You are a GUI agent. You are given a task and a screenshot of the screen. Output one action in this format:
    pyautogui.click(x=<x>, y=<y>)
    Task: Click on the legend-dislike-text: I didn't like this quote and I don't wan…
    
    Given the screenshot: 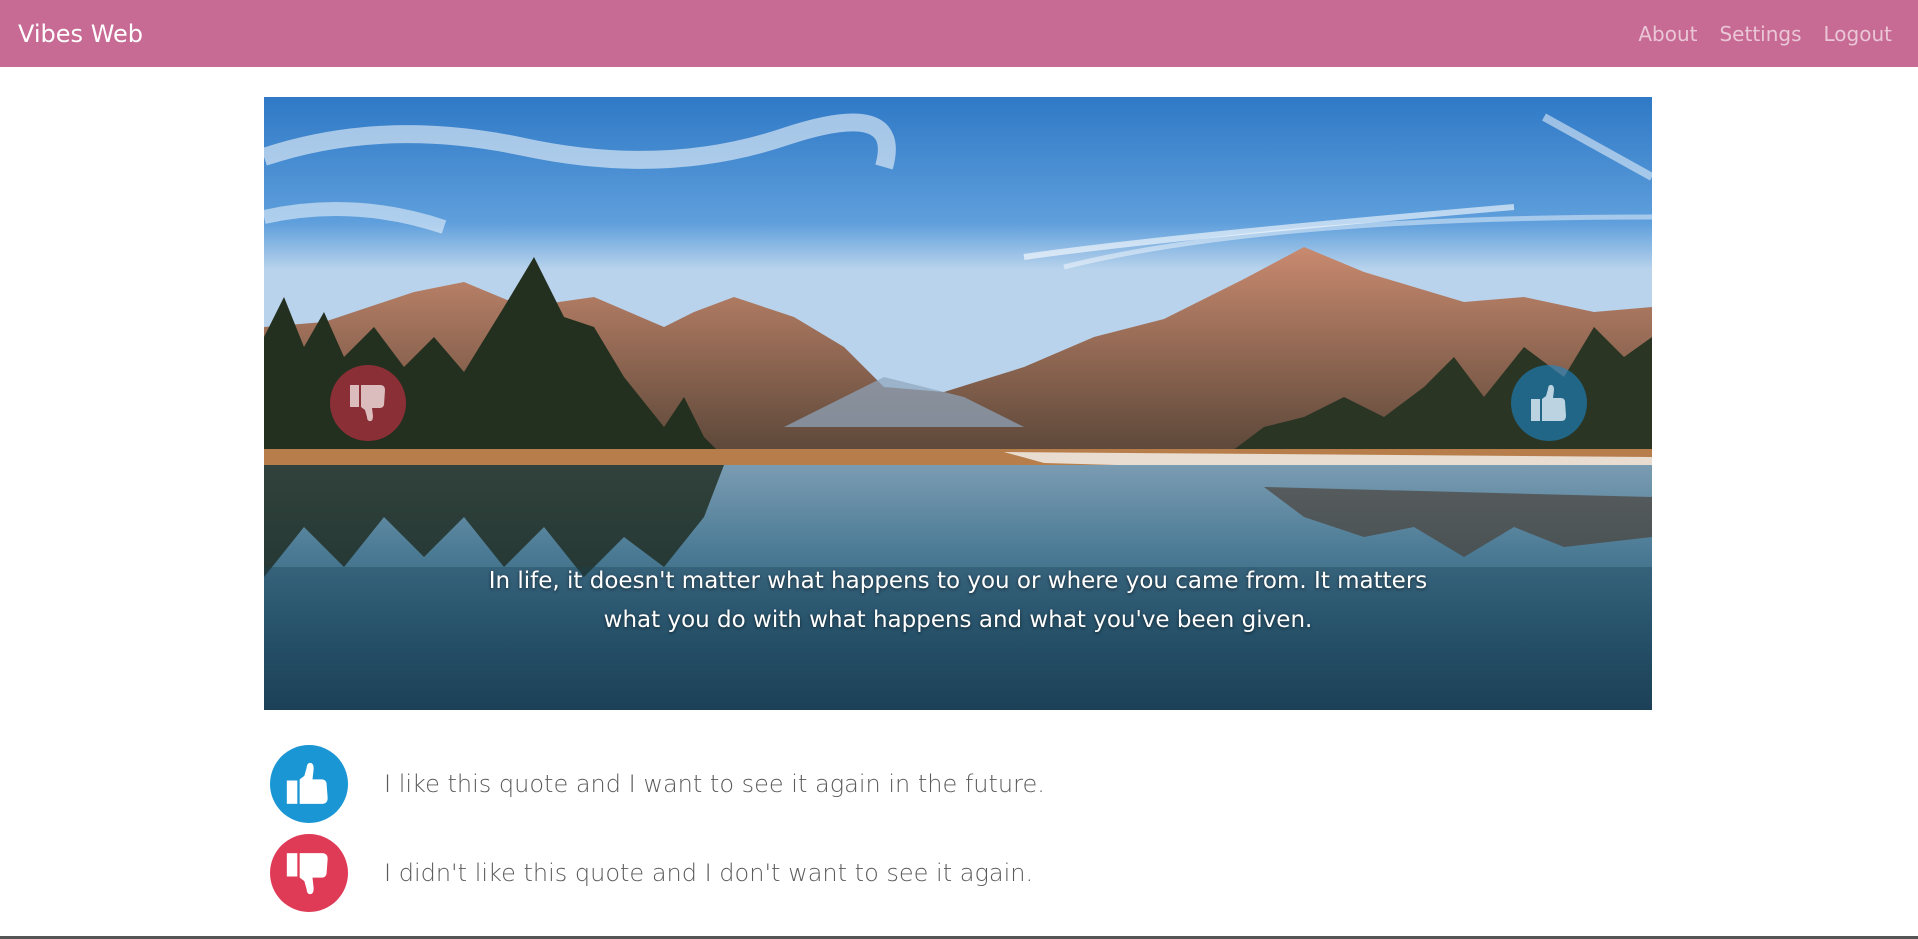 What is the action you would take?
    pyautogui.click(x=709, y=873)
    